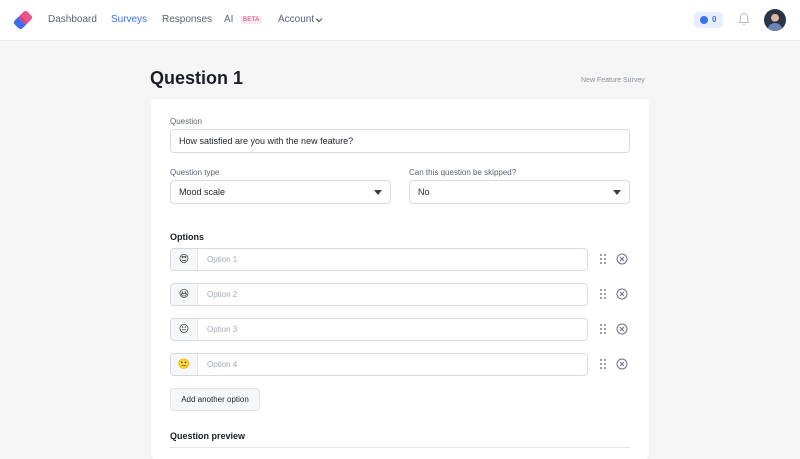 The width and height of the screenshot is (800, 459). What do you see at coordinates (280, 192) in the screenshot?
I see `question-type-select: Mood scale` at bounding box center [280, 192].